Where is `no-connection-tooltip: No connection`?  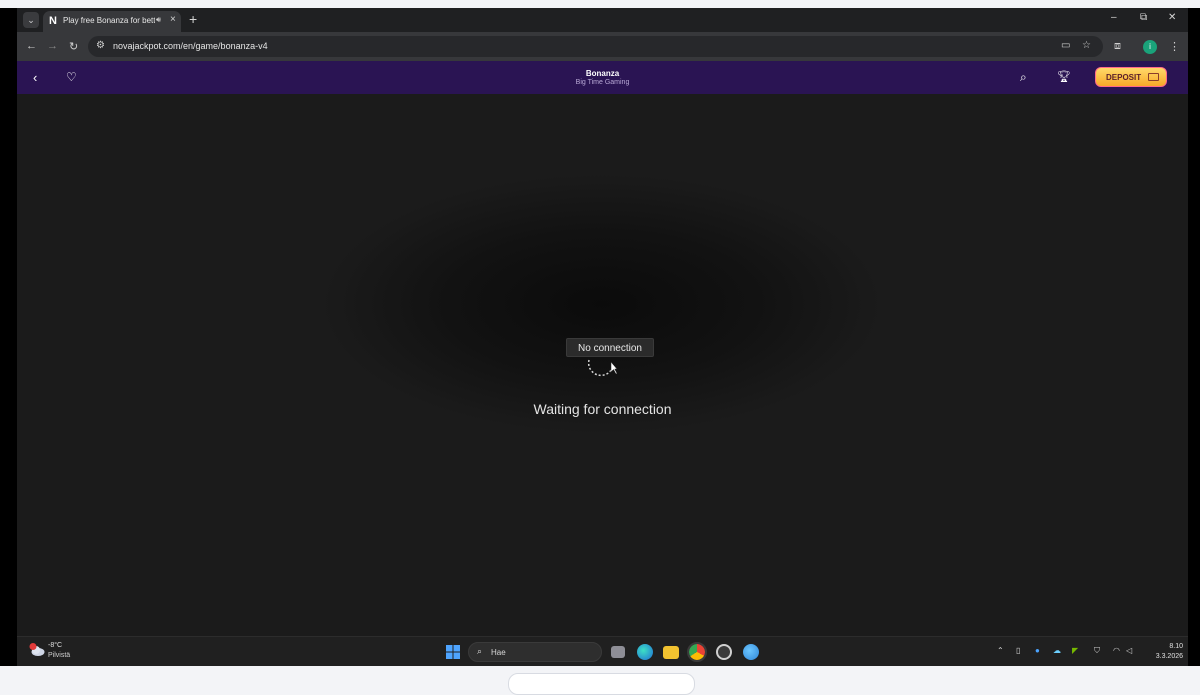
no-connection-tooltip: No connection is located at coordinates (610, 347).